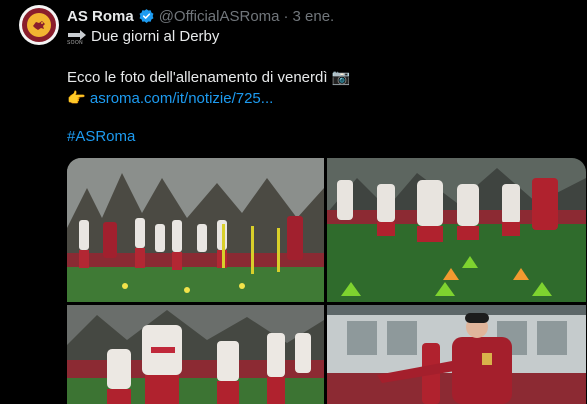 This screenshot has height=404, width=587. What do you see at coordinates (456, 354) in the screenshot?
I see `photo-coach-pointing` at bounding box center [456, 354].